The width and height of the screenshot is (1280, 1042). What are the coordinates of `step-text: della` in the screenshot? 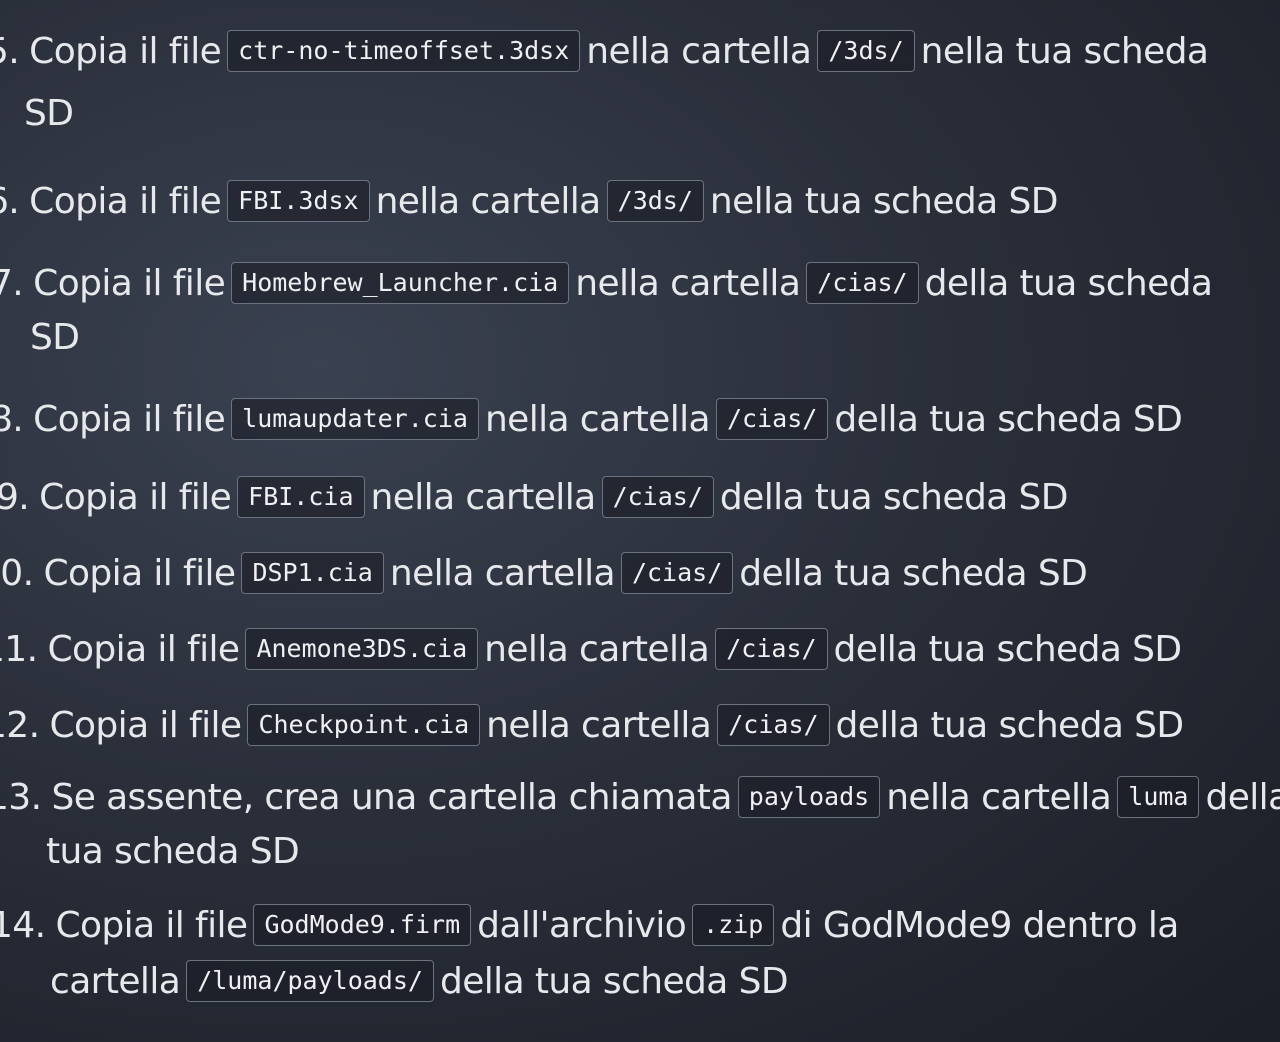 It's located at (1242, 797).